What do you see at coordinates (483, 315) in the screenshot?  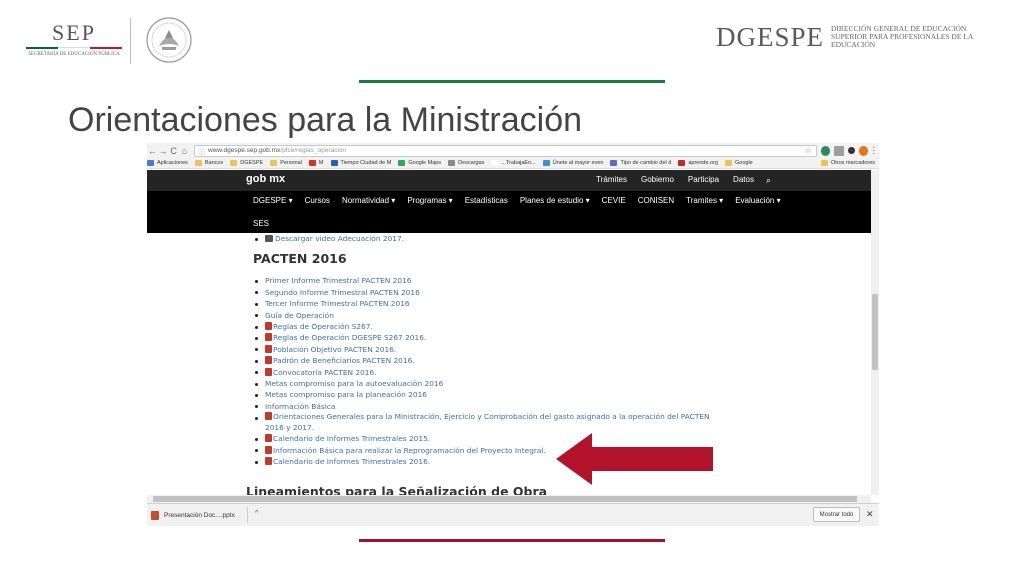 I see `list-item: Guía de Operación` at bounding box center [483, 315].